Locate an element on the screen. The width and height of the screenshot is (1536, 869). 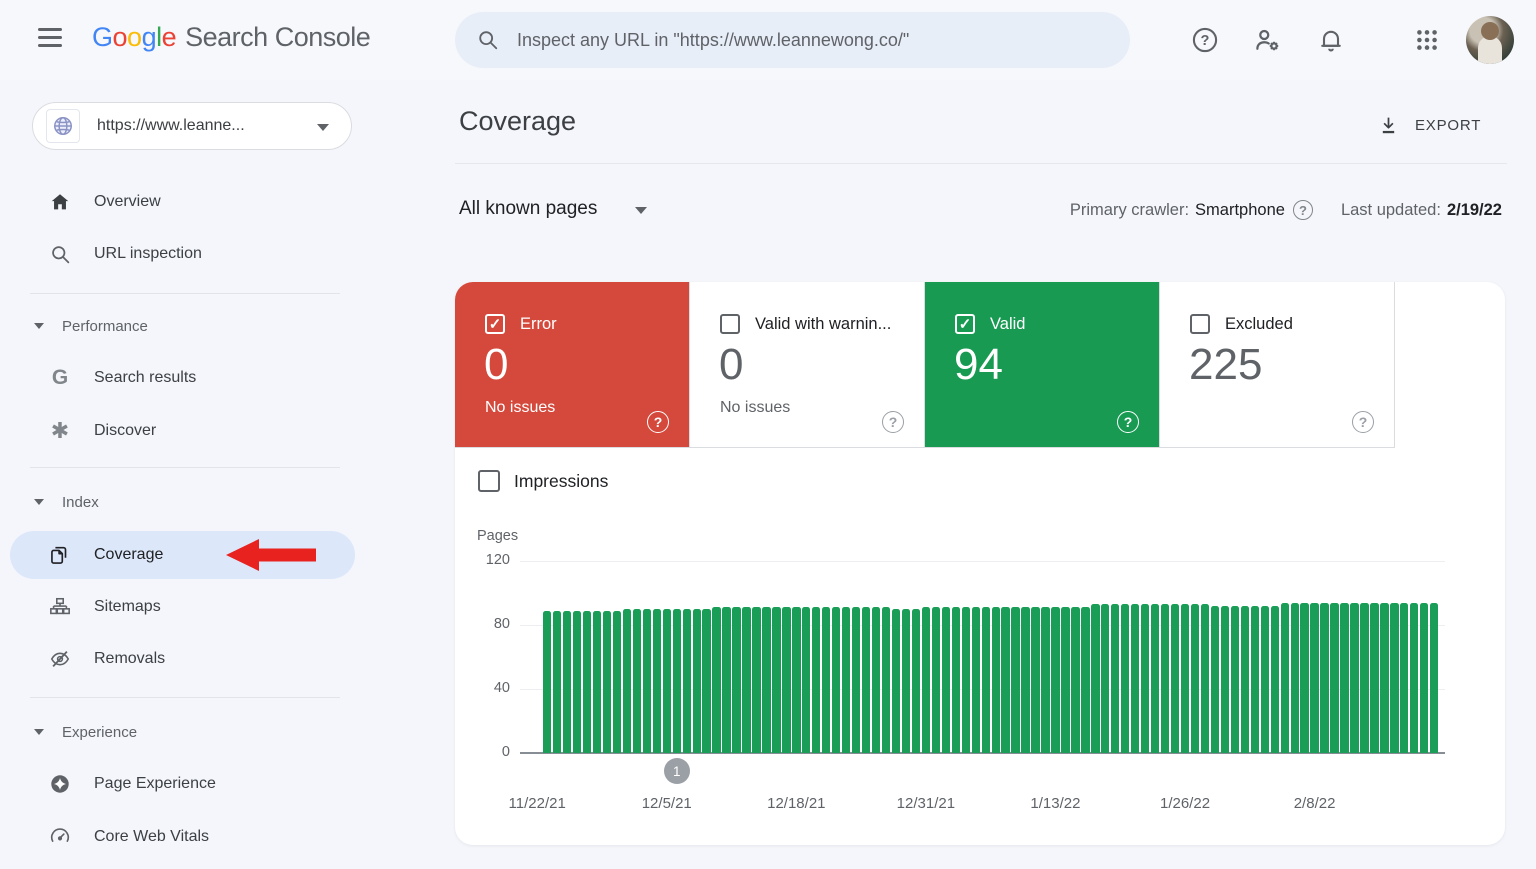
section-header-experience: Experience is located at coordinates (184, 732).